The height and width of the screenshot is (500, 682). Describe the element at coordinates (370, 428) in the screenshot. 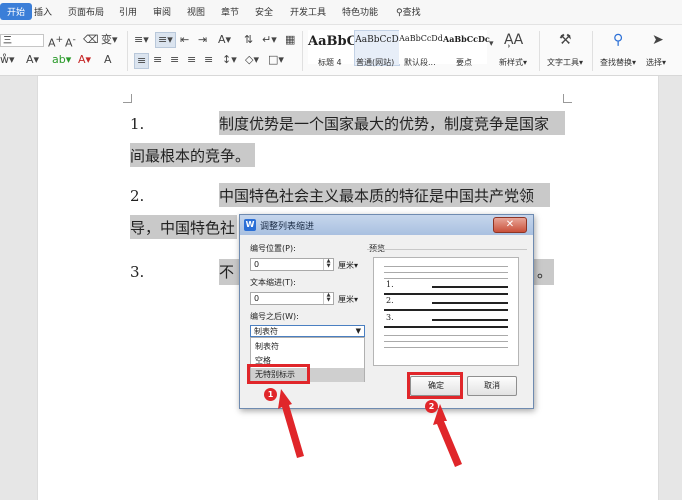

I see `annotation-arrows` at that location.